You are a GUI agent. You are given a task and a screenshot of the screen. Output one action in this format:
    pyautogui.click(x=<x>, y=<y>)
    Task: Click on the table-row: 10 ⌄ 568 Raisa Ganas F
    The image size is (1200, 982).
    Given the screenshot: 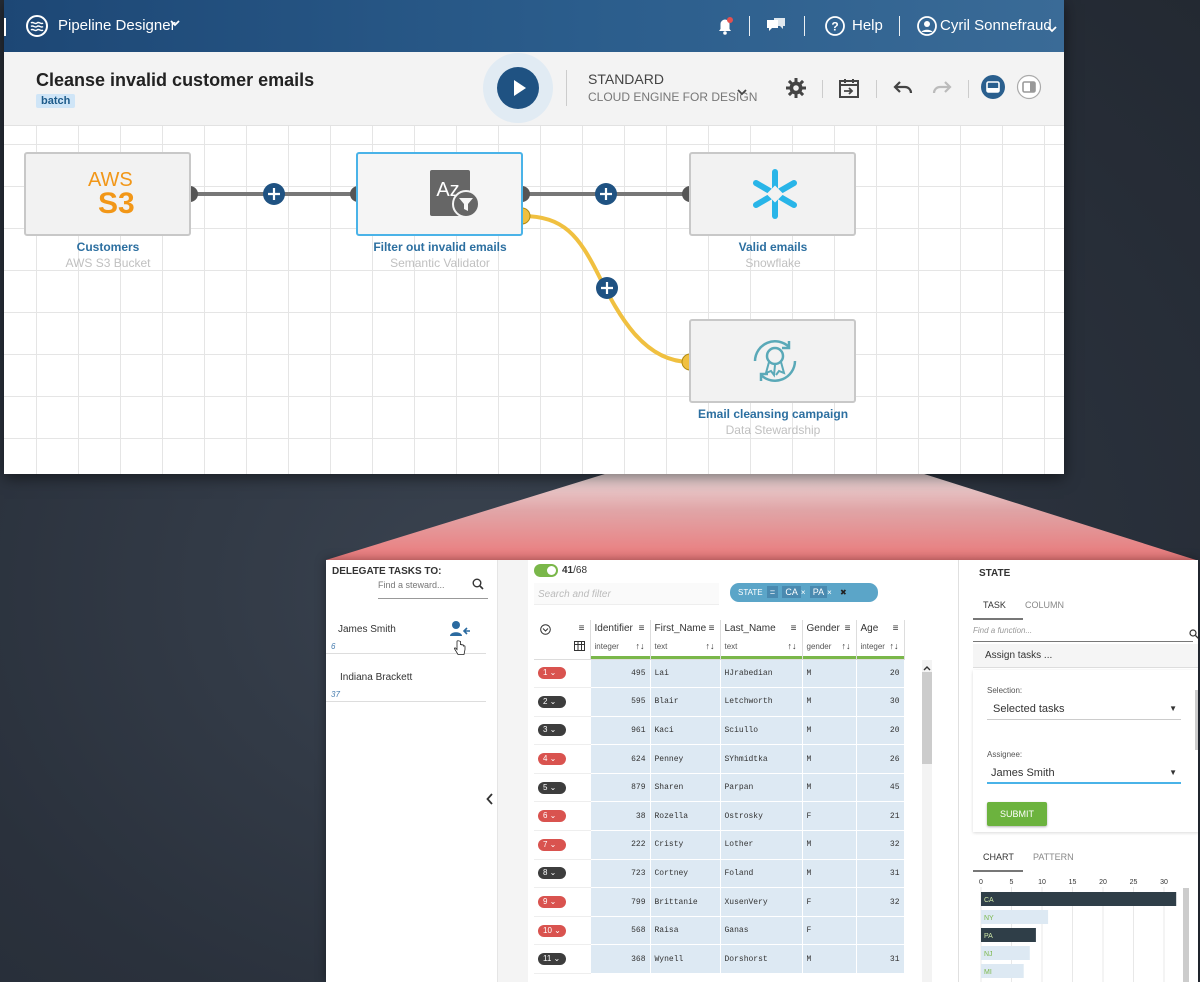 What is the action you would take?
    pyautogui.click(x=719, y=931)
    